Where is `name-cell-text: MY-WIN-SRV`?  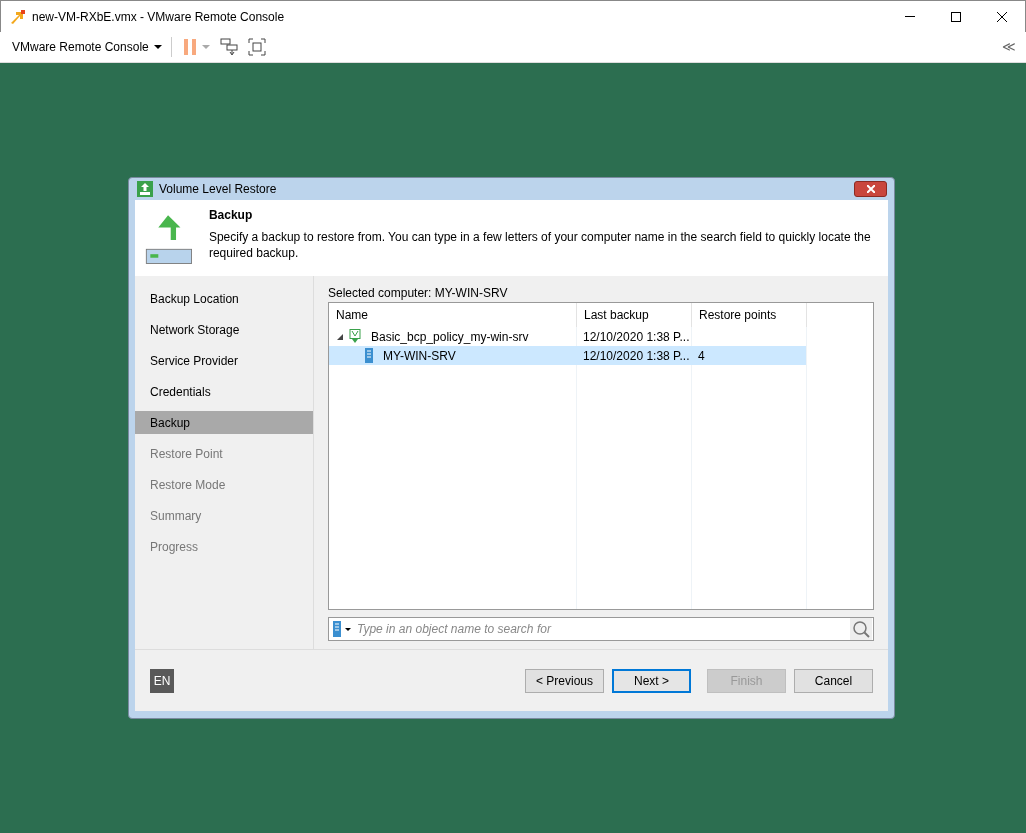 name-cell-text: MY-WIN-SRV is located at coordinates (419, 356).